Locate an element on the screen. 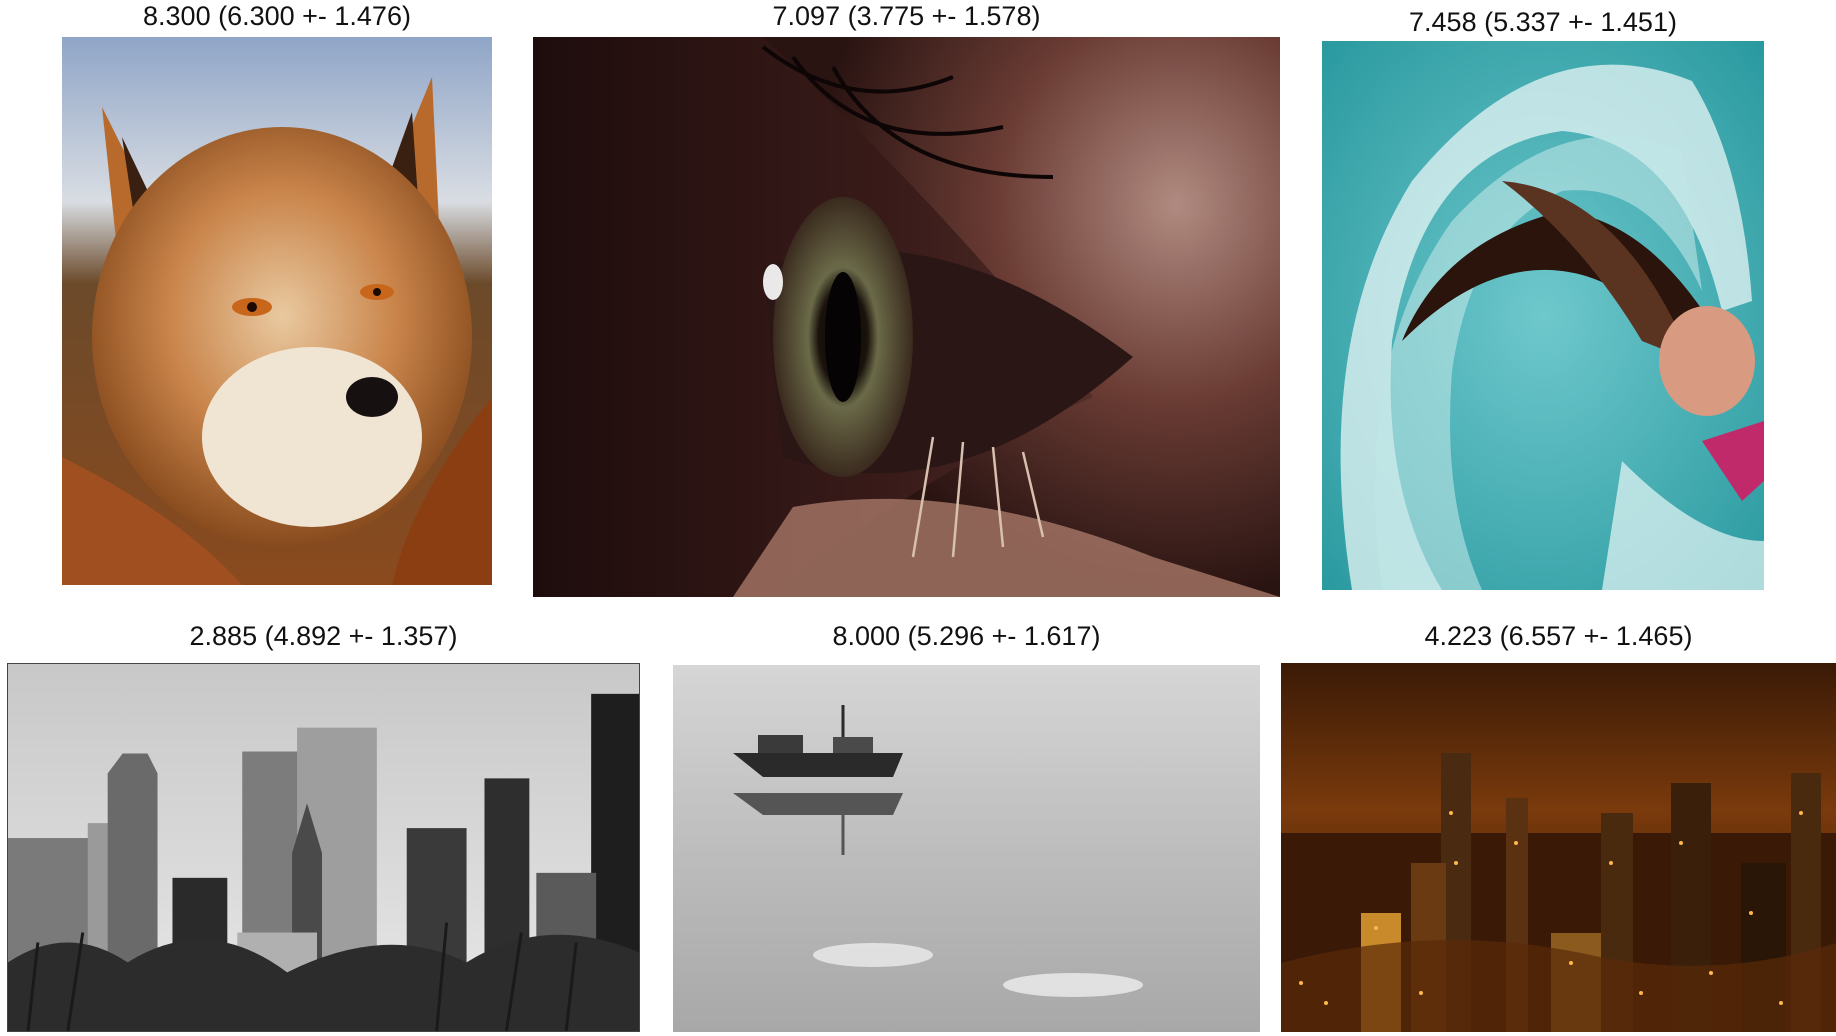 The image size is (1836, 1036). image-tile-hair-flip: 7.458 (5.337 +- 1.451) is located at coordinates (1543, 296).